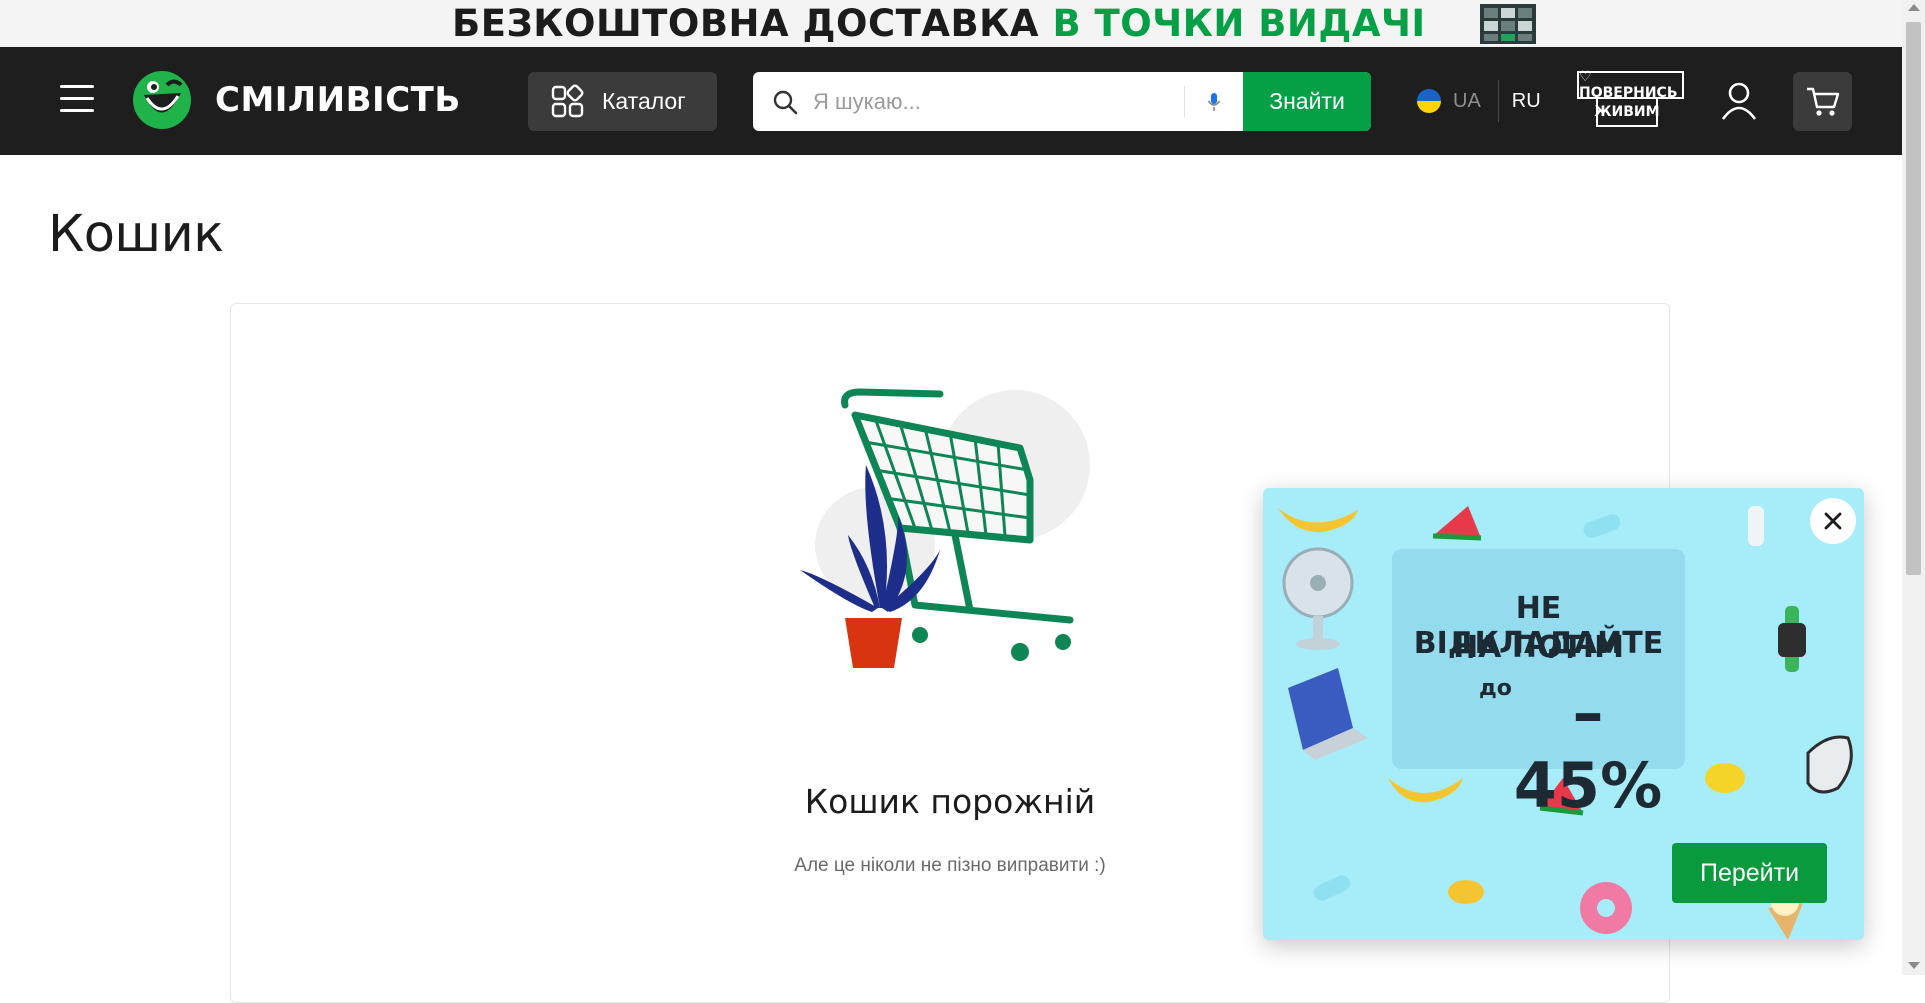 The image size is (1925, 1003). What do you see at coordinates (1749, 873) in the screenshot?
I see `popup-go-button: Перейти` at bounding box center [1749, 873].